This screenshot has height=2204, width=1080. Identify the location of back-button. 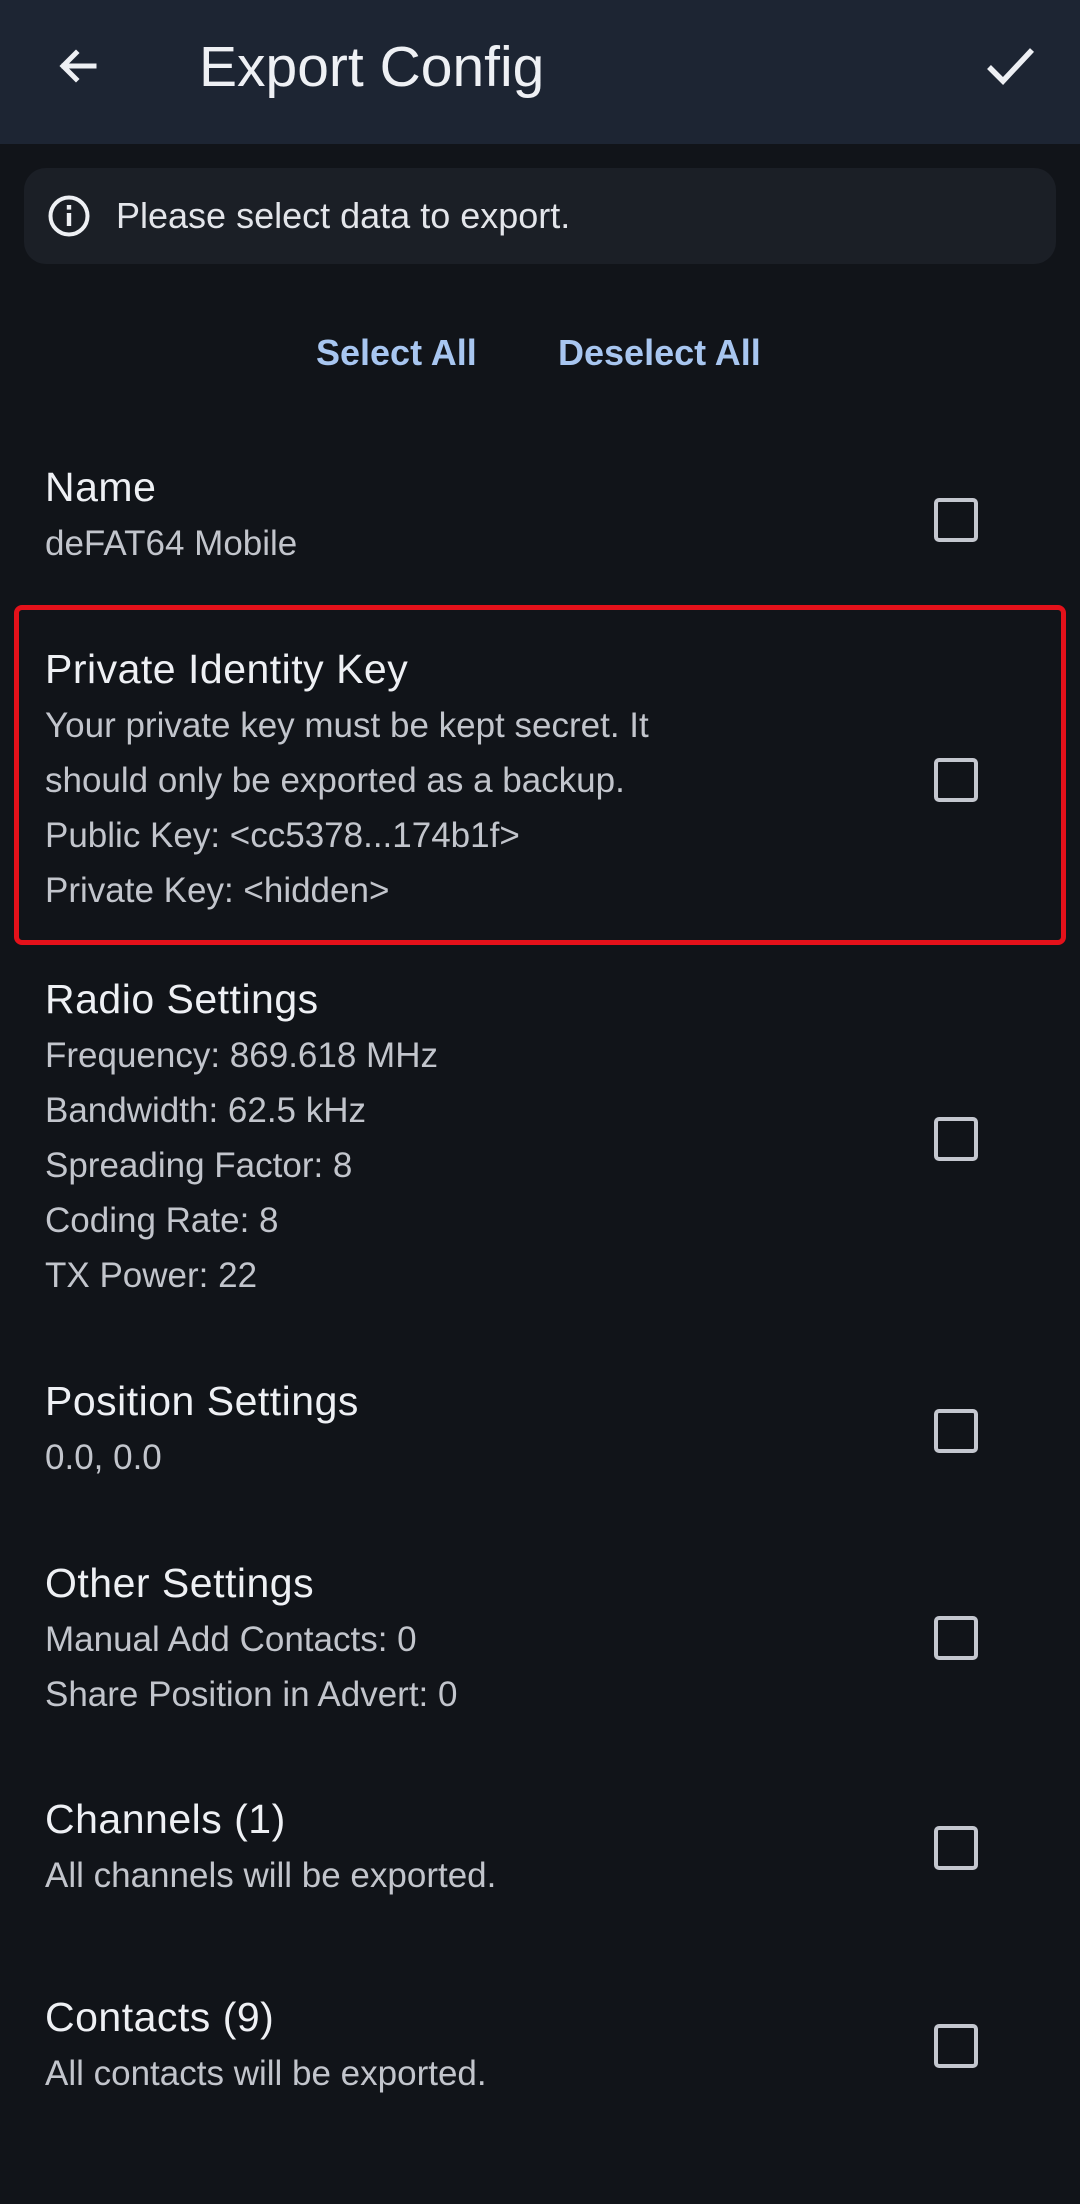
(78, 66).